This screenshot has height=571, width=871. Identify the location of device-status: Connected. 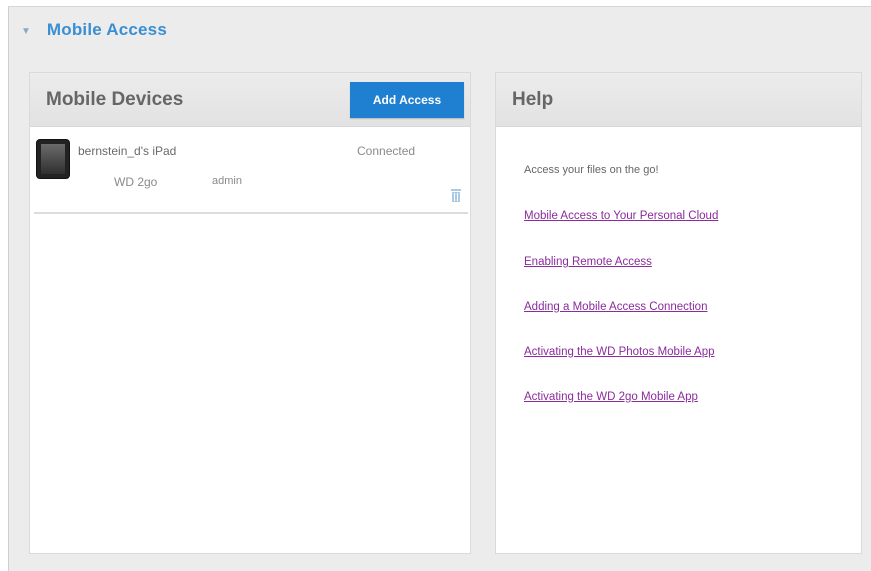
(386, 151).